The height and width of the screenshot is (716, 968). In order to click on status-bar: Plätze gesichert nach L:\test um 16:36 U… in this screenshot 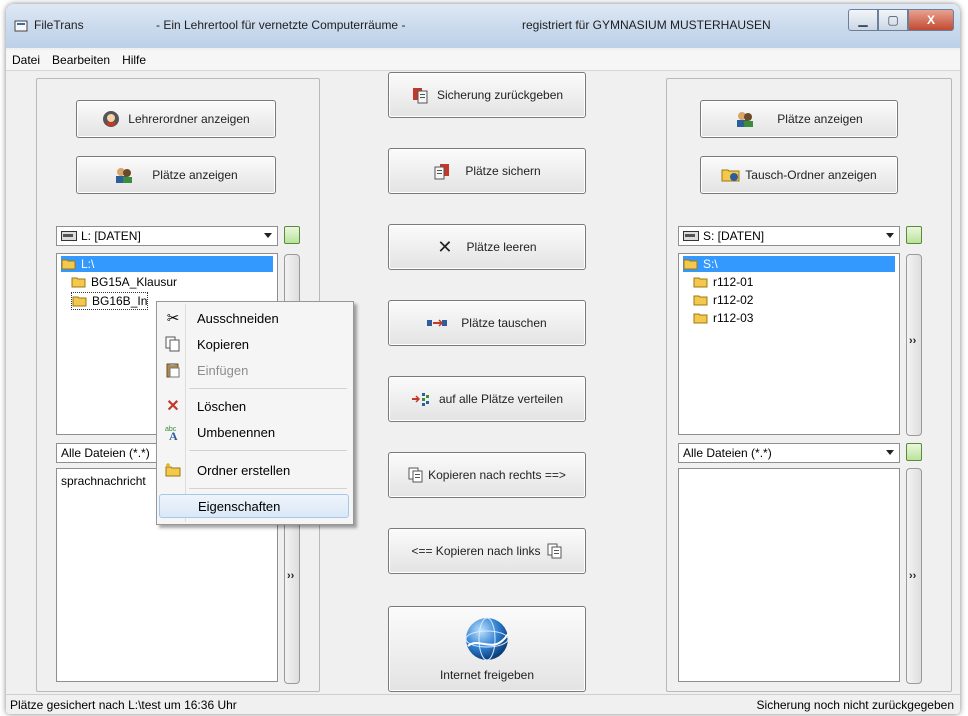, I will do `click(483, 704)`.